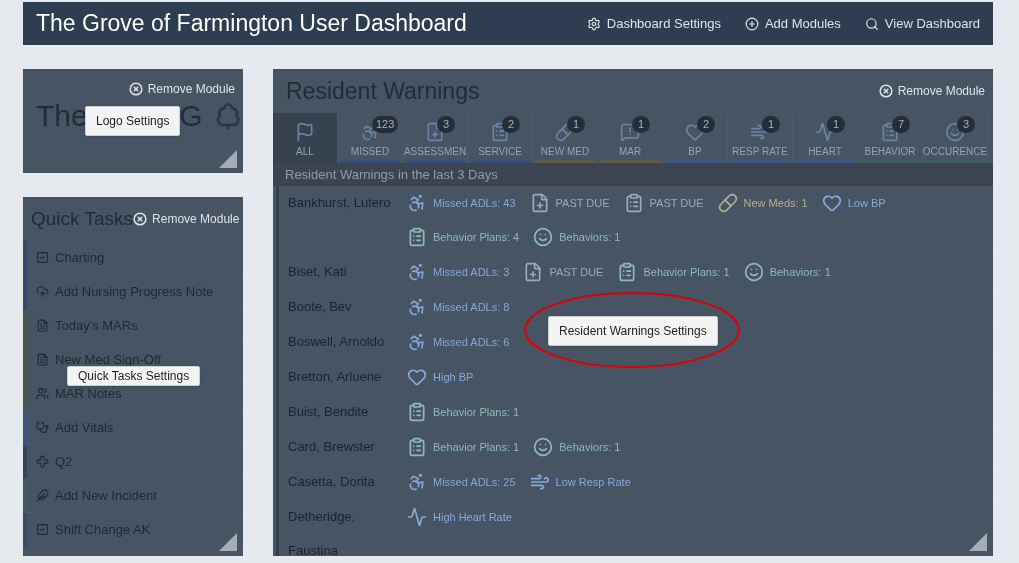  I want to click on header-link: View Dashboard, so click(922, 23).